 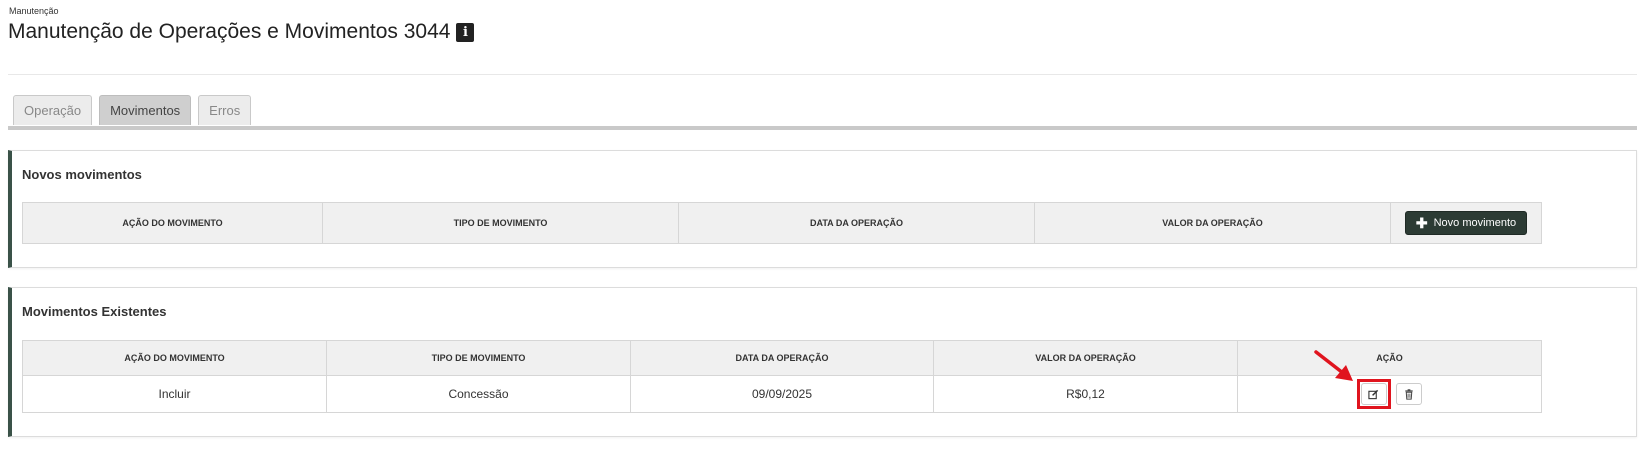 What do you see at coordinates (53, 110) in the screenshot?
I see `tab-operacao: Operação` at bounding box center [53, 110].